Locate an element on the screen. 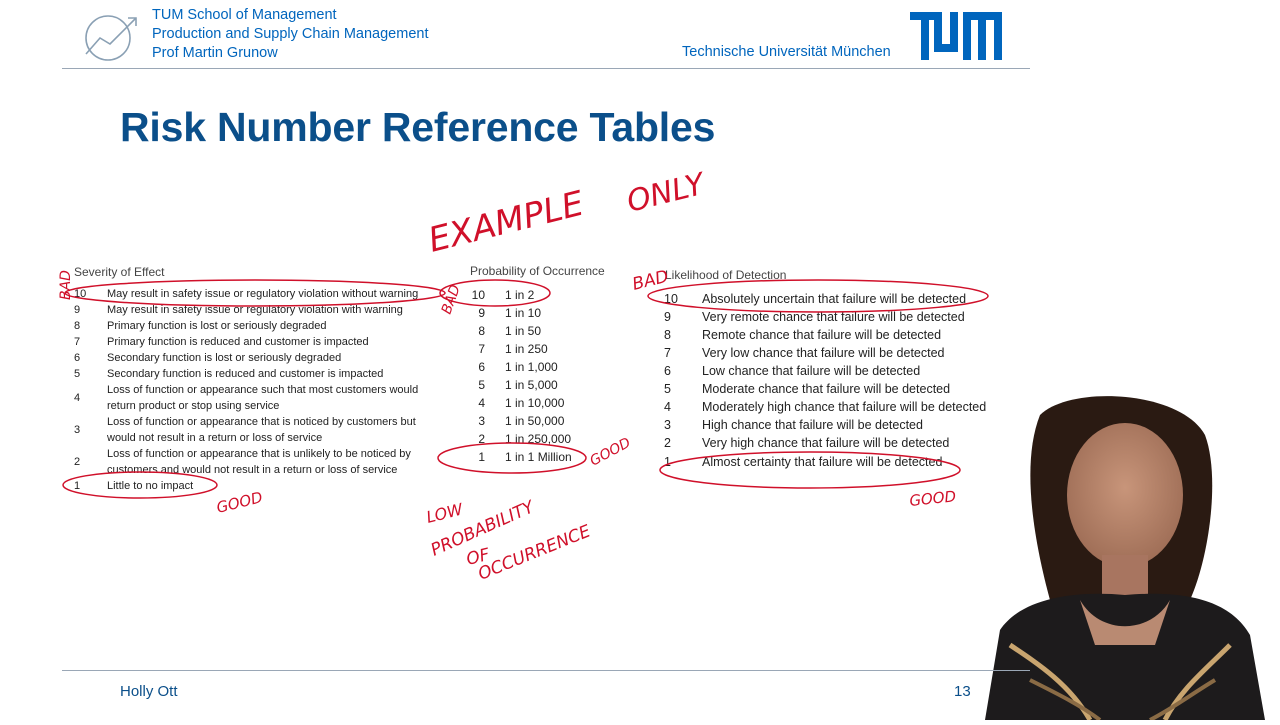  probability-rank: 1 is located at coordinates (481, 457).